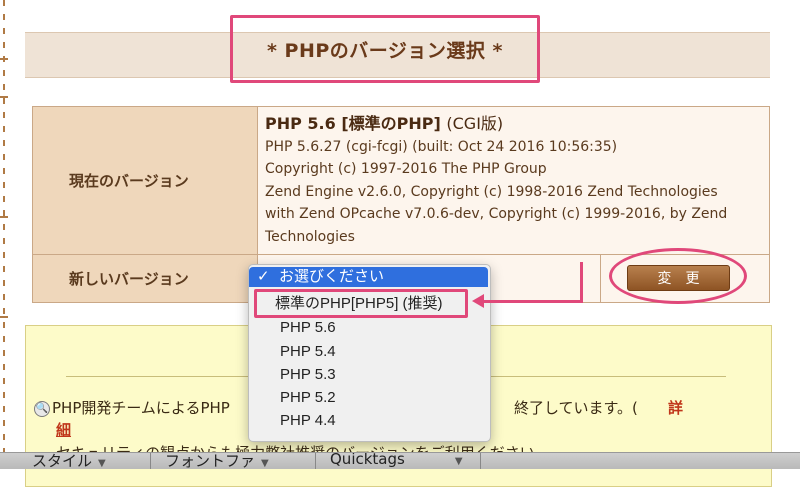 Image resolution: width=800 pixels, height=487 pixels. What do you see at coordinates (62, 460) in the screenshot?
I see `style-label: スタイル` at bounding box center [62, 460].